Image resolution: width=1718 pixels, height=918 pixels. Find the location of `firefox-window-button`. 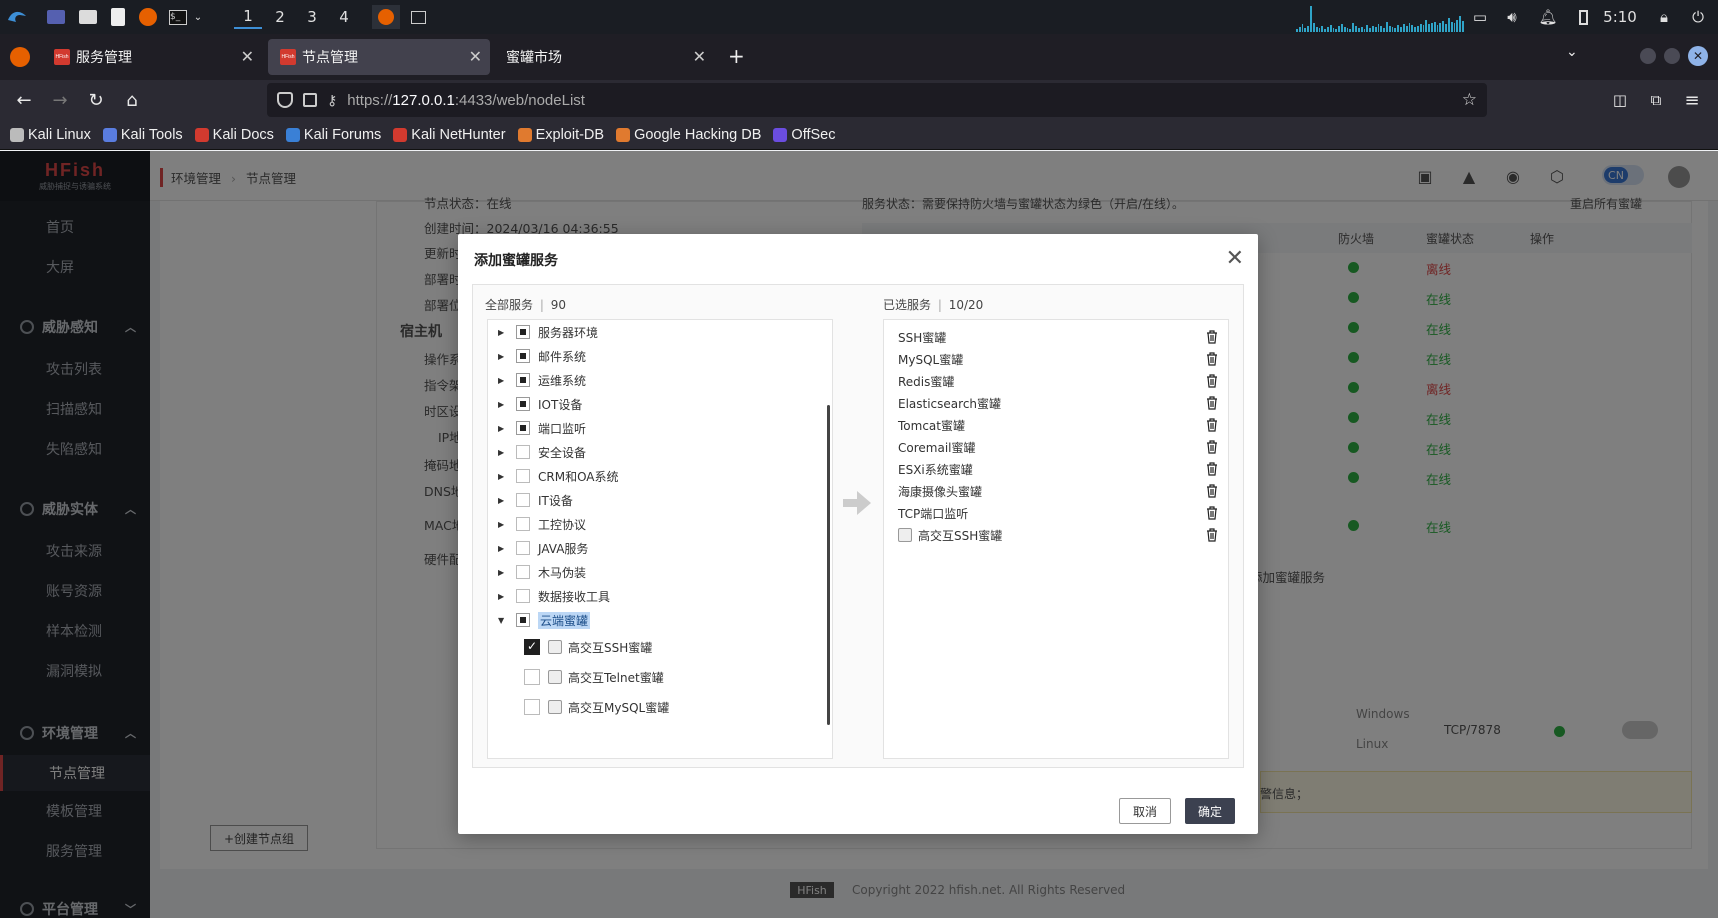

firefox-window-button is located at coordinates (386, 17).